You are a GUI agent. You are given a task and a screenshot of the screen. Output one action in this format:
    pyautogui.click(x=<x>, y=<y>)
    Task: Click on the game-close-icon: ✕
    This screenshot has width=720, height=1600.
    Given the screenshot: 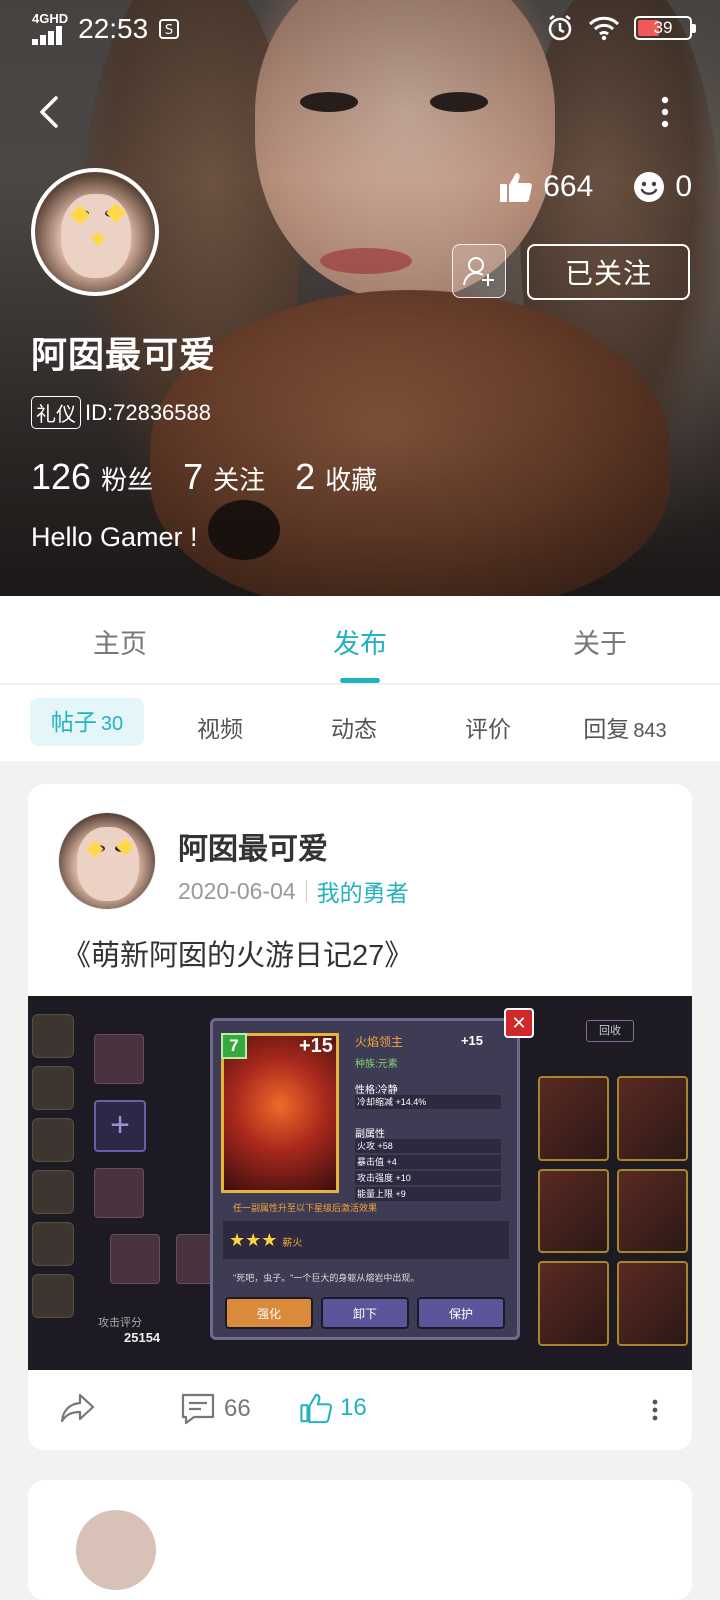 What is the action you would take?
    pyautogui.click(x=519, y=1023)
    